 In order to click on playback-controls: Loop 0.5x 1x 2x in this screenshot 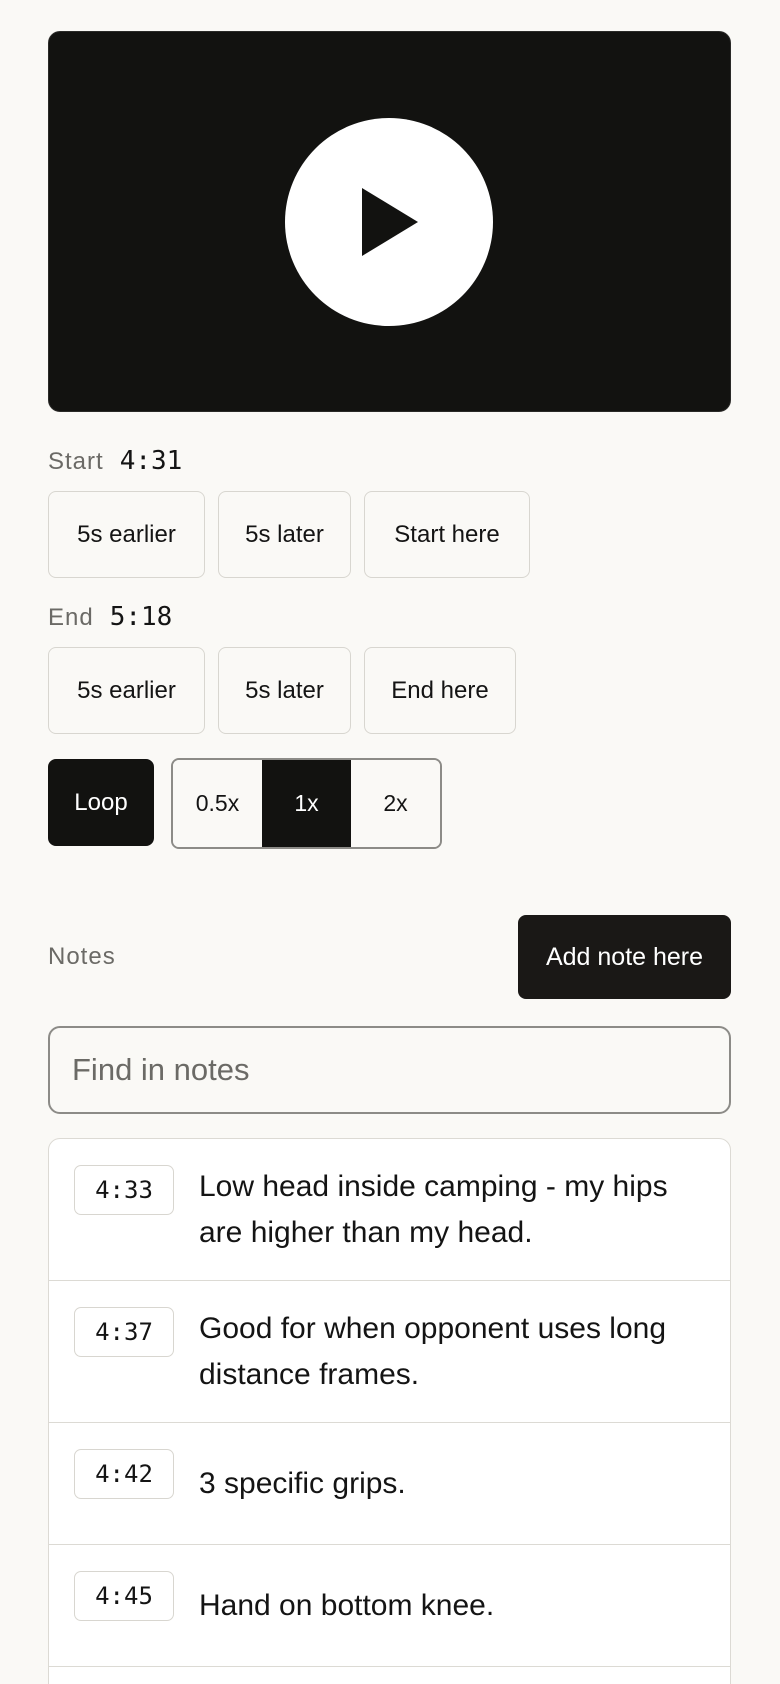, I will do `click(245, 803)`.